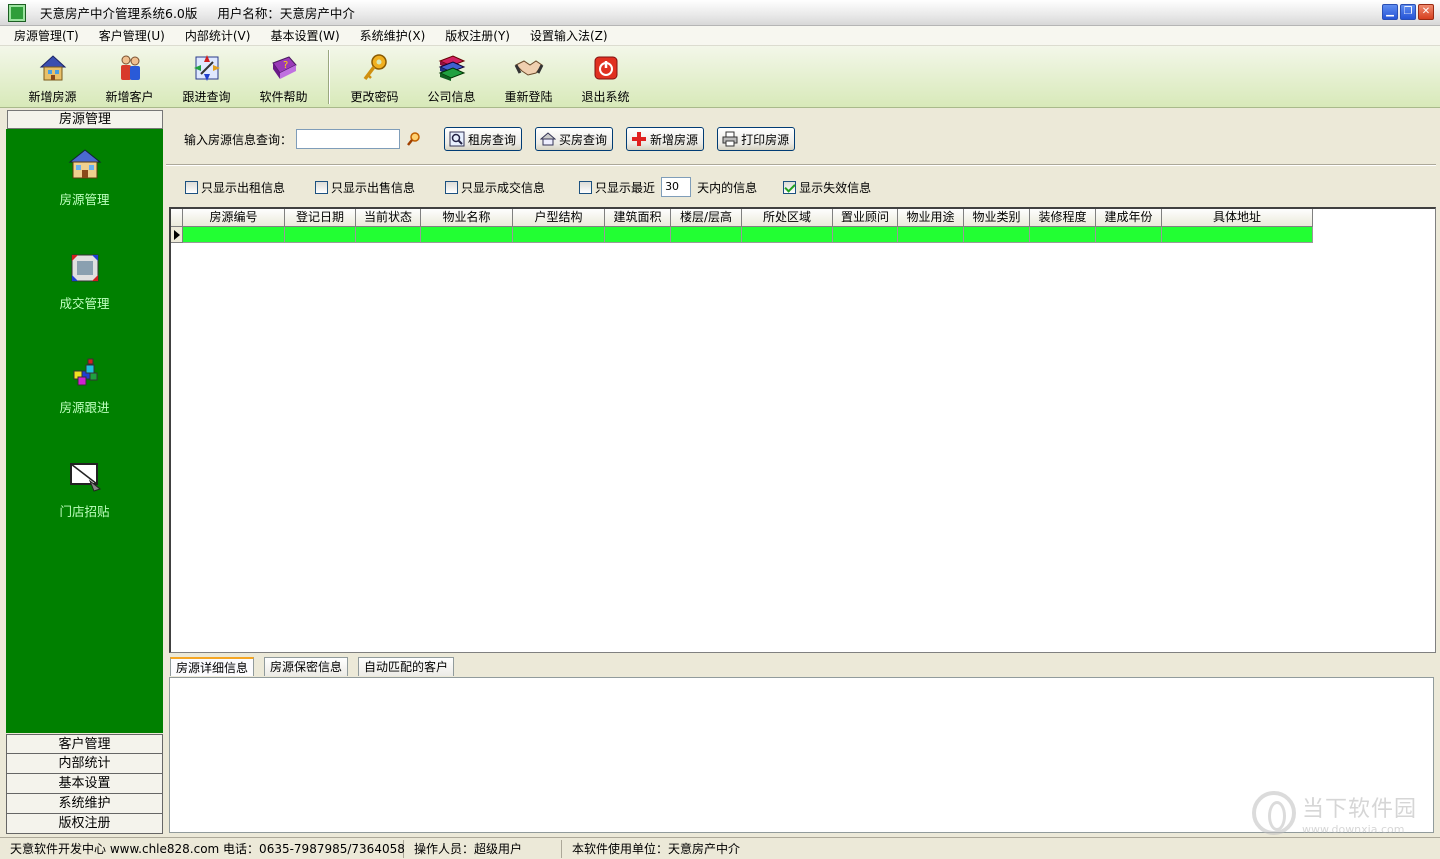 The width and height of the screenshot is (1440, 859). What do you see at coordinates (206, 77) in the screenshot?
I see `follow-query-button: 跟进查询` at bounding box center [206, 77].